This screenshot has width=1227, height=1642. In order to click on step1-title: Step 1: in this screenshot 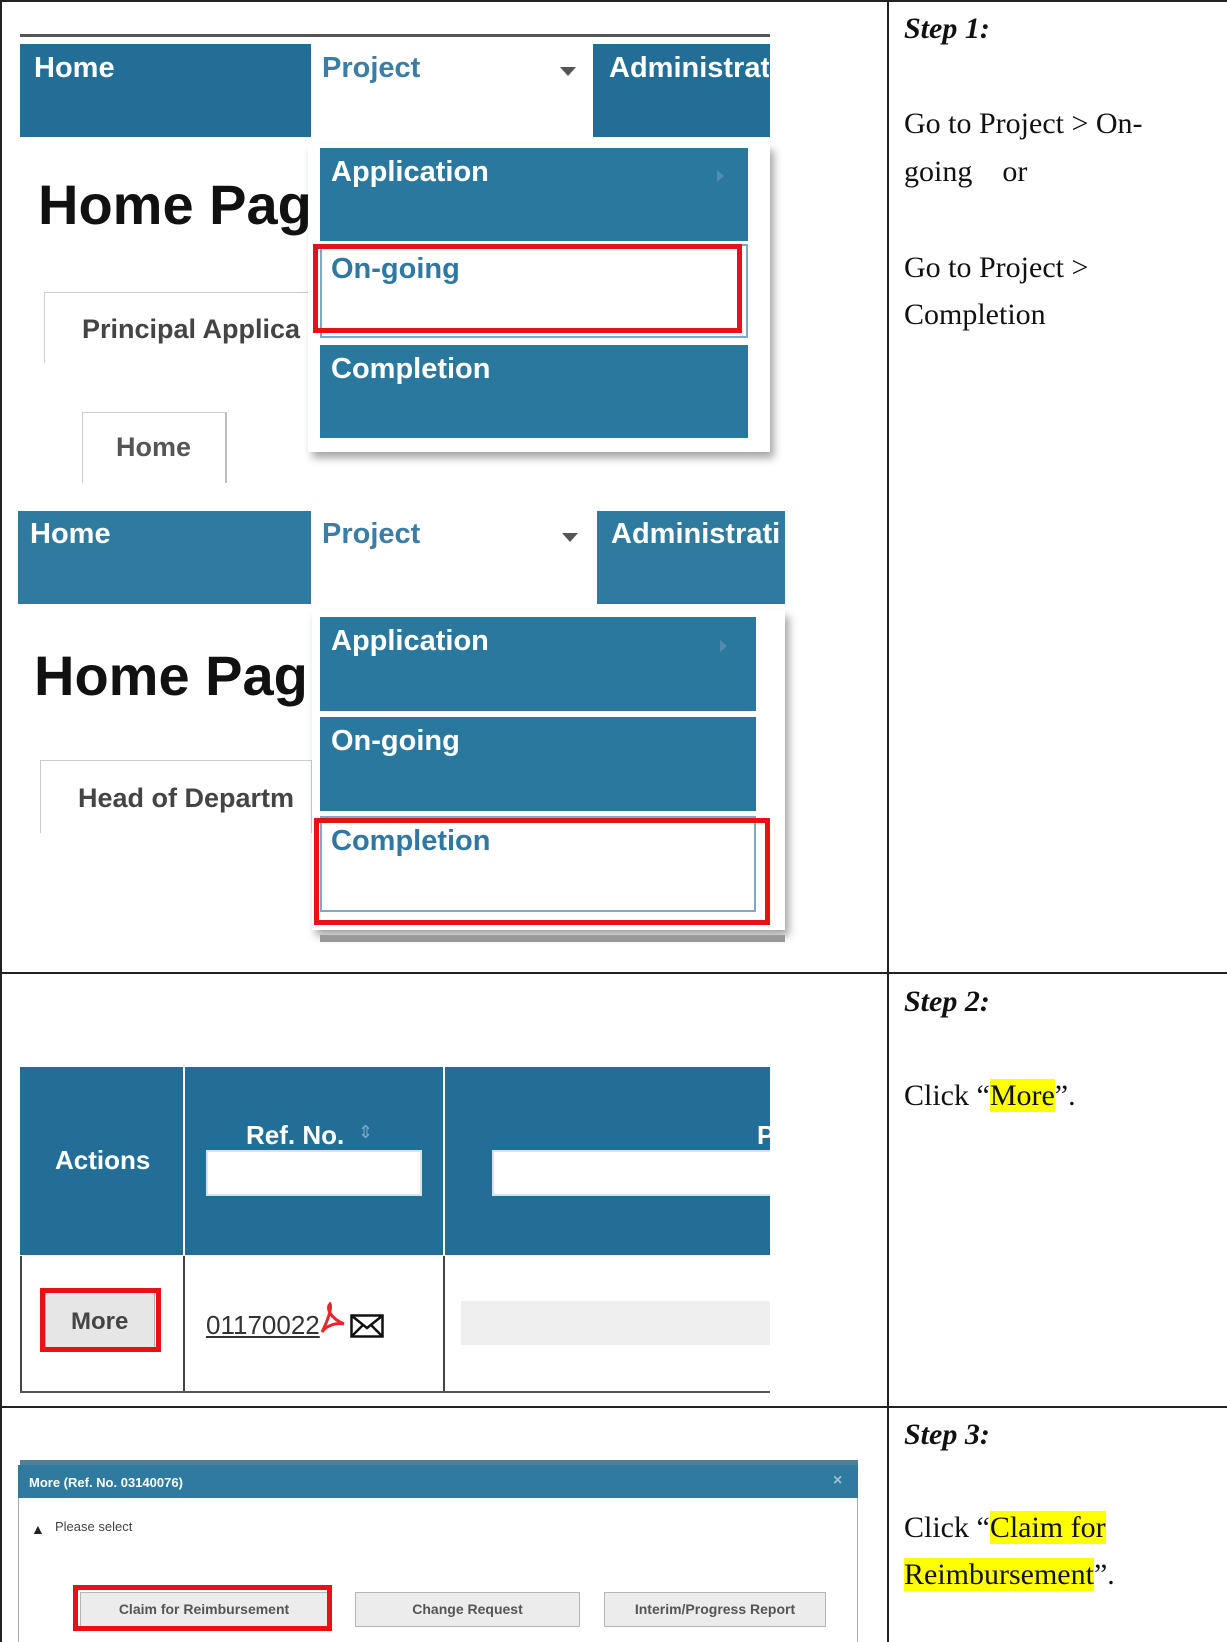, I will do `click(947, 28)`.